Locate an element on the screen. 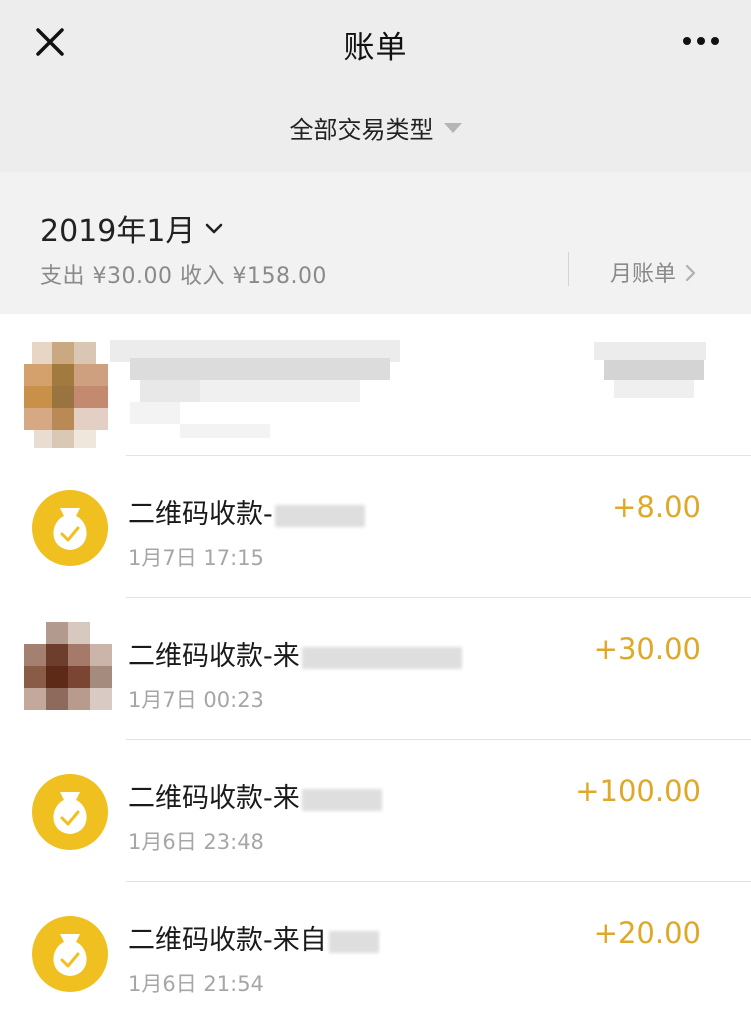 This screenshot has height=1024, width=751. blurred-name-text is located at coordinates (255, 389).